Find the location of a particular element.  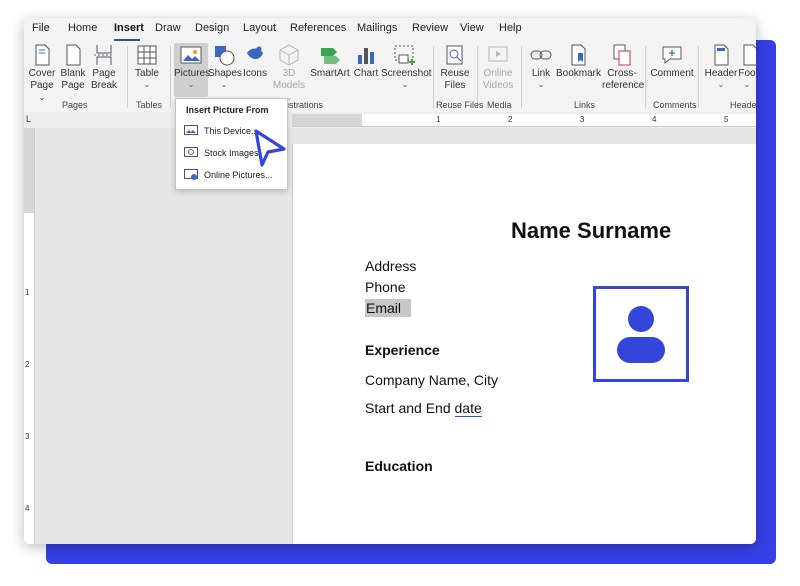

tab-selector-glyph: L is located at coordinates (29, 119).